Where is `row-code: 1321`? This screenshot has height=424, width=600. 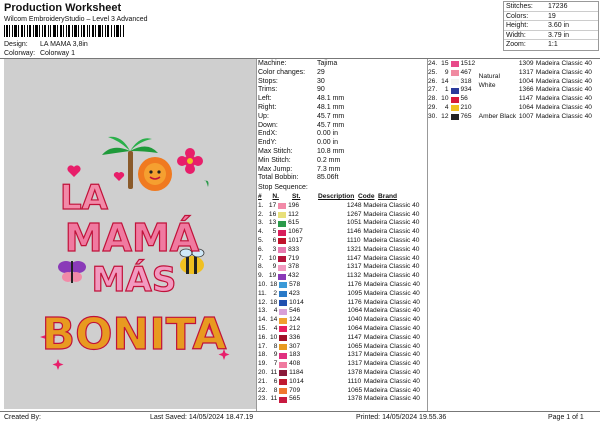 row-code: 1321 is located at coordinates (354, 249).